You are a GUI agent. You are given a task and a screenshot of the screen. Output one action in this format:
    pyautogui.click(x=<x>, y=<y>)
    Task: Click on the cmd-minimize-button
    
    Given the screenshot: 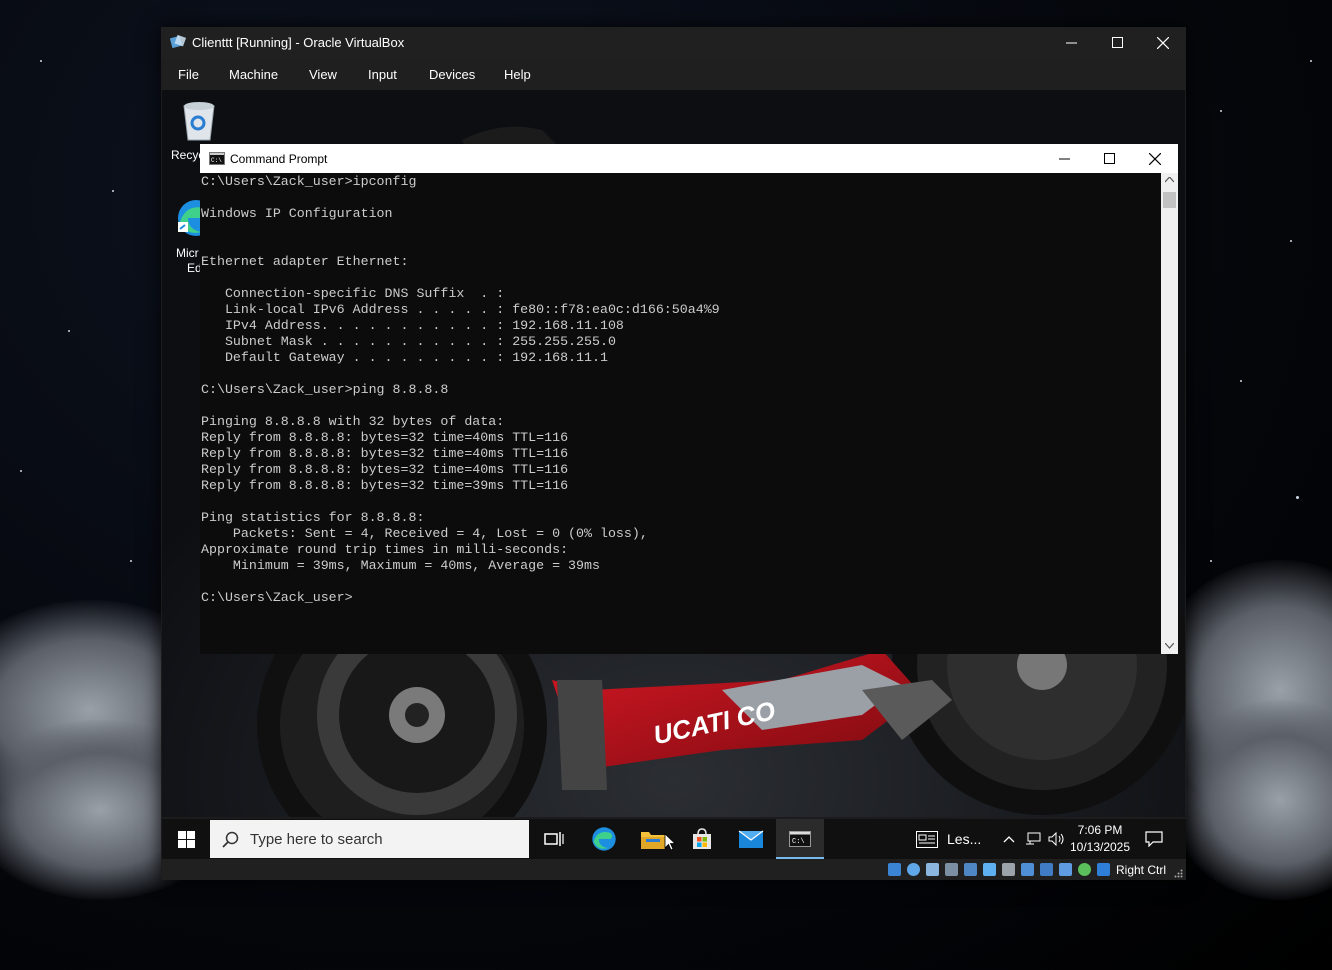 What is the action you would take?
    pyautogui.click(x=1064, y=158)
    